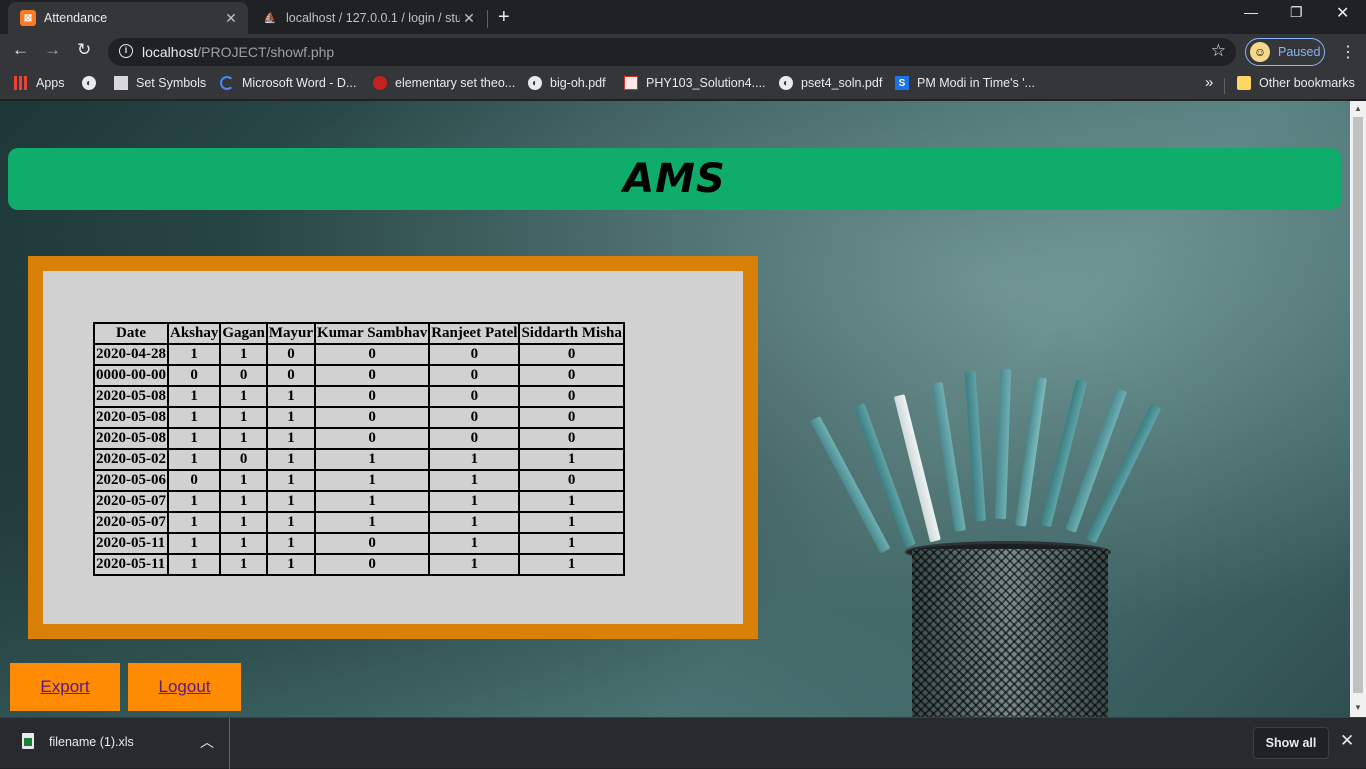  Describe the element at coordinates (1218, 51) in the screenshot. I see `bookmark-star-icon: ☆` at that location.